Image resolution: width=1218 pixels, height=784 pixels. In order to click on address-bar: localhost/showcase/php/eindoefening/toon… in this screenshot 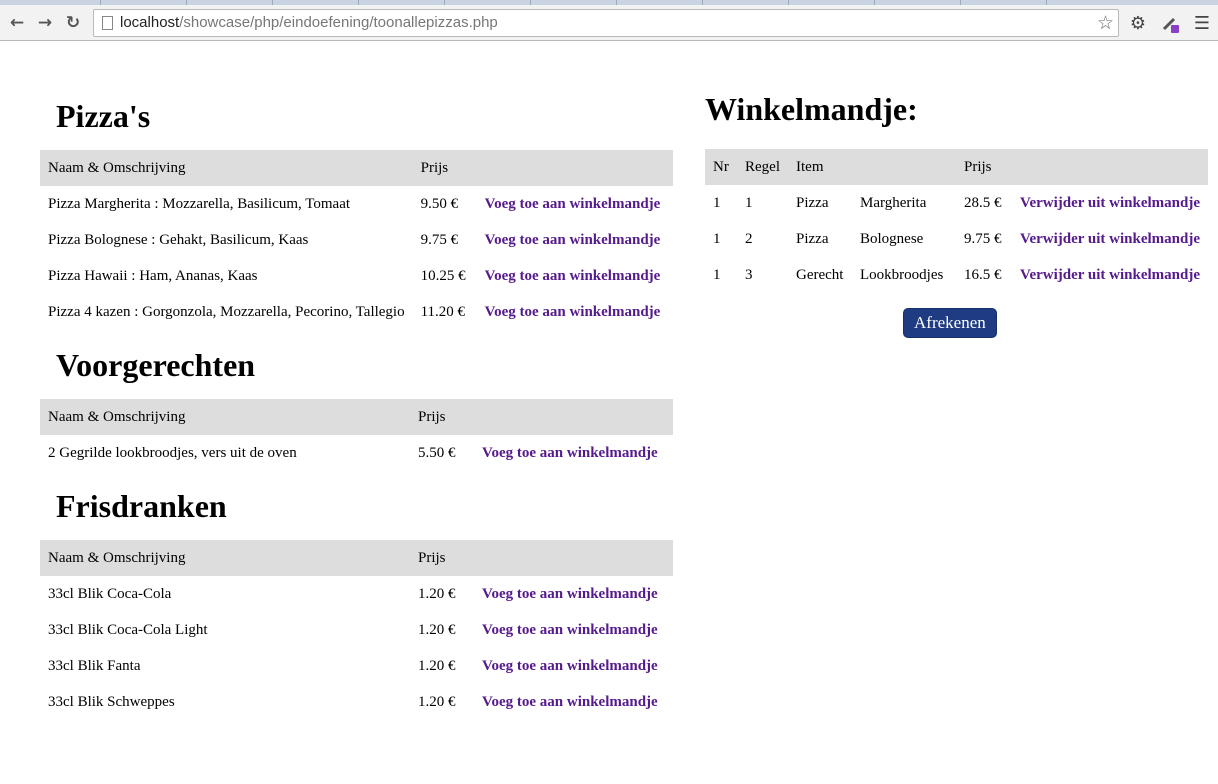, I will do `click(606, 23)`.